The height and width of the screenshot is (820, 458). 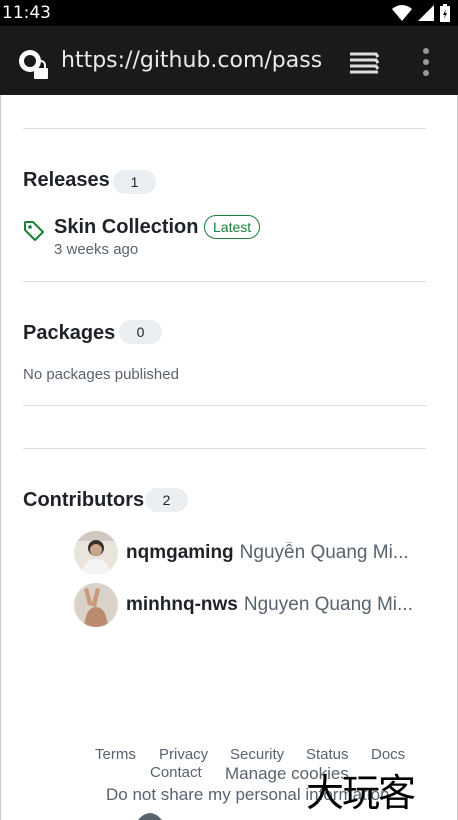 I want to click on overflow-menu-icon, so click(x=426, y=62).